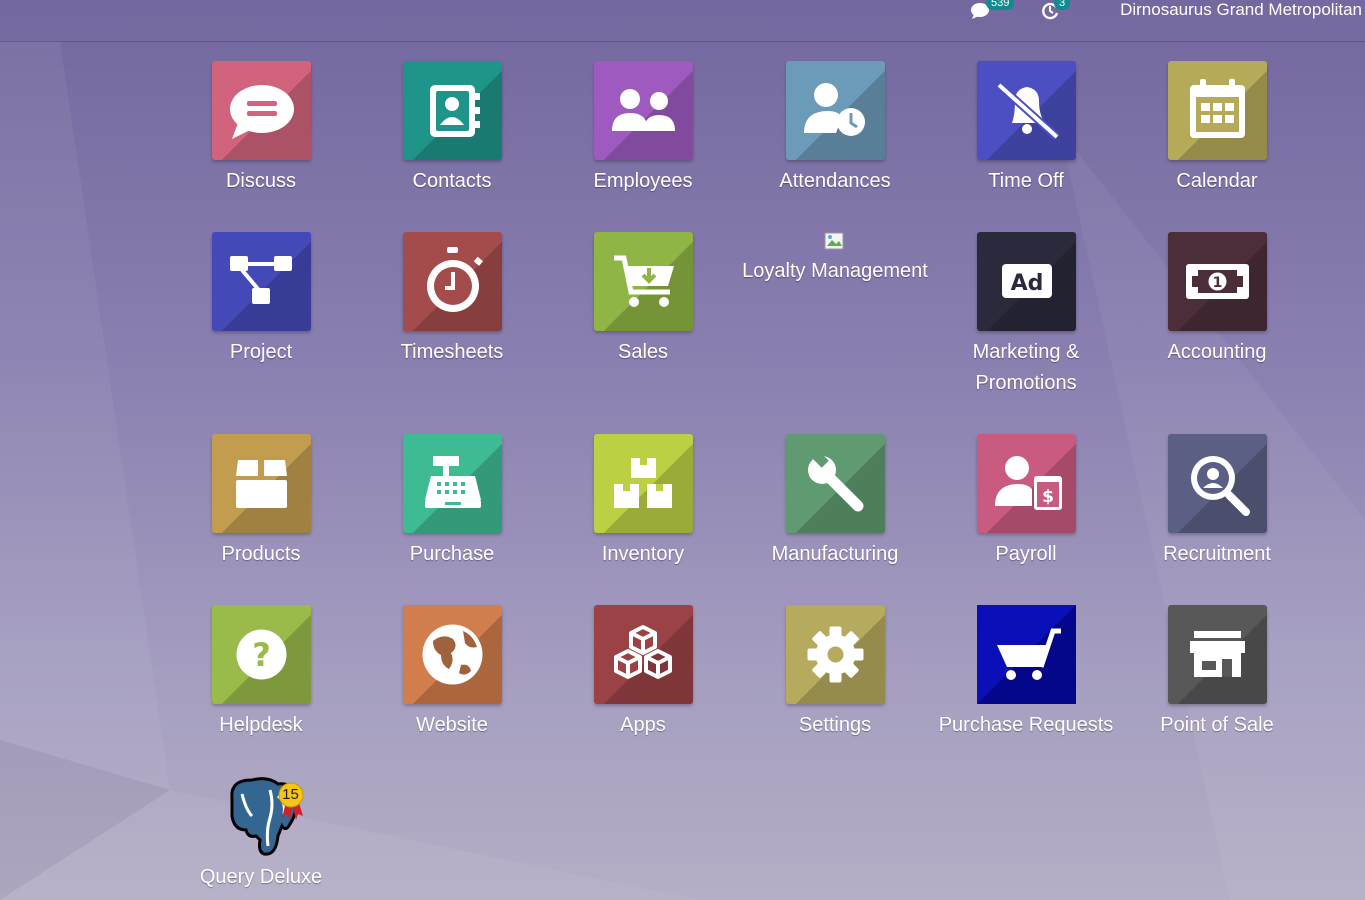  What do you see at coordinates (1217, 554) in the screenshot?
I see `app-label: Recruitment` at bounding box center [1217, 554].